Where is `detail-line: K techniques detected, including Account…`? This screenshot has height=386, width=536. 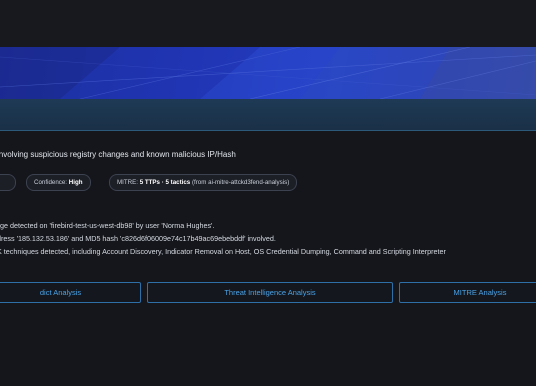 detail-line: K techniques detected, including Account… is located at coordinates (223, 251).